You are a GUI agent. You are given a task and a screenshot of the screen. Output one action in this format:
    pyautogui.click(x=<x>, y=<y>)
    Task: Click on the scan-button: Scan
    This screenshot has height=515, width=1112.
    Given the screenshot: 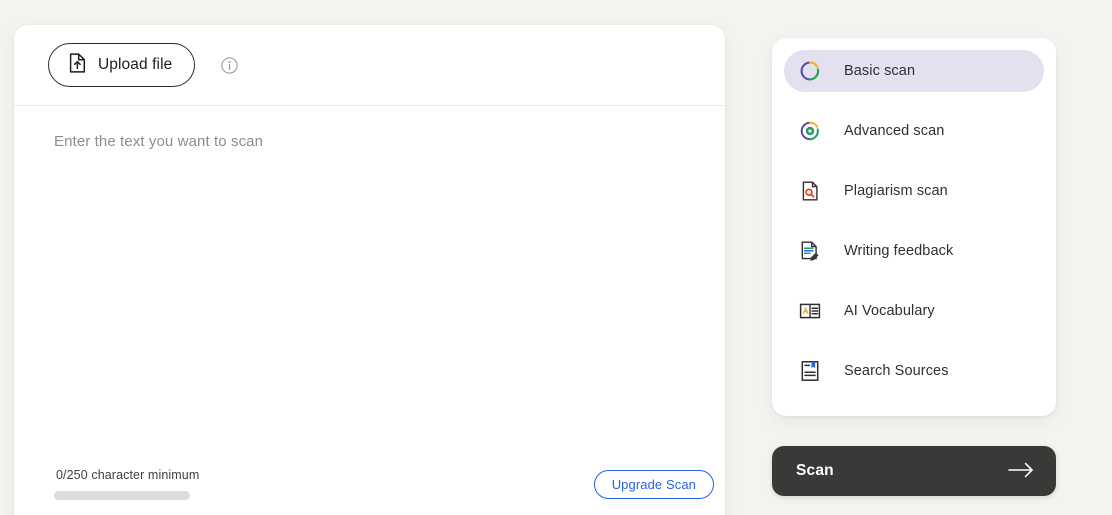 What is the action you would take?
    pyautogui.click(x=914, y=471)
    